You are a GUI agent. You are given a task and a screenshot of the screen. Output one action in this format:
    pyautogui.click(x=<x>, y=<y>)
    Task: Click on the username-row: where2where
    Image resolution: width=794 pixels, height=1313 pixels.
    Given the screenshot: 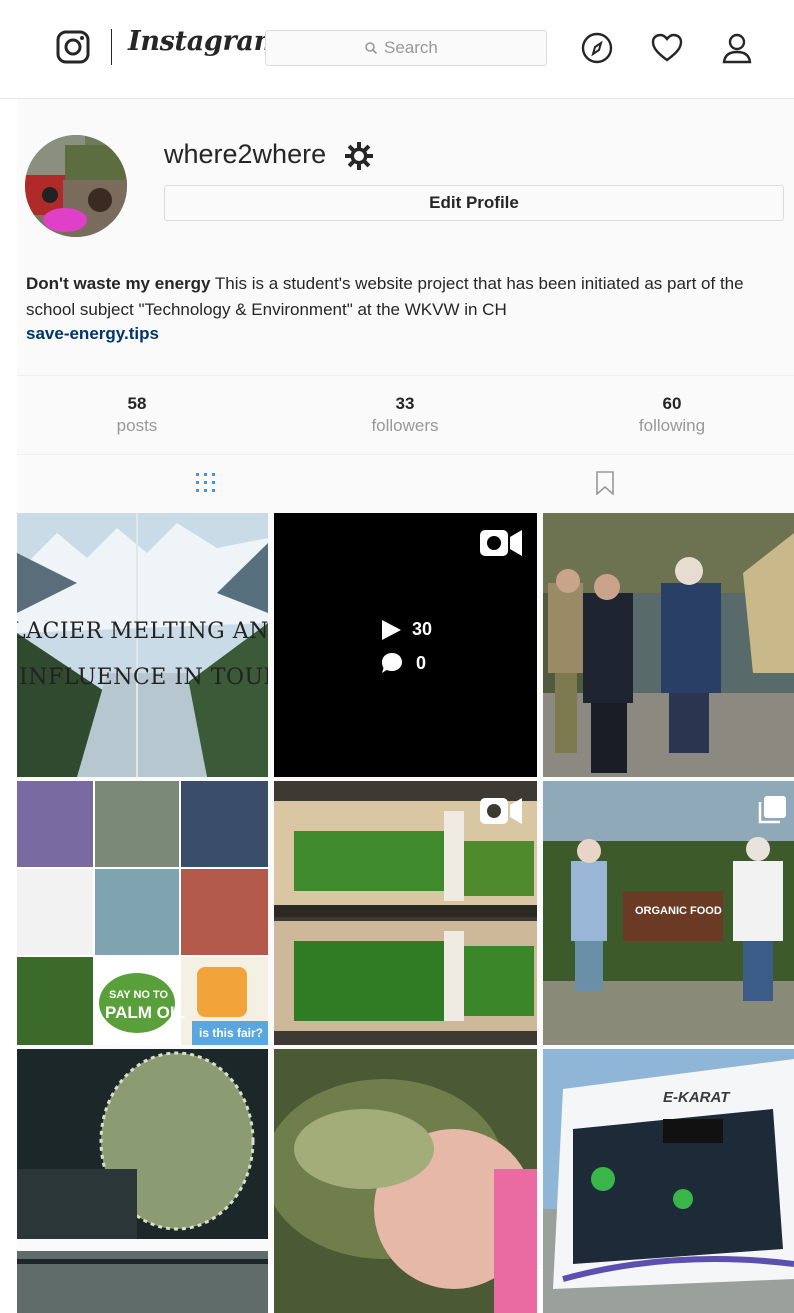 What is the action you would take?
    pyautogui.click(x=268, y=156)
    